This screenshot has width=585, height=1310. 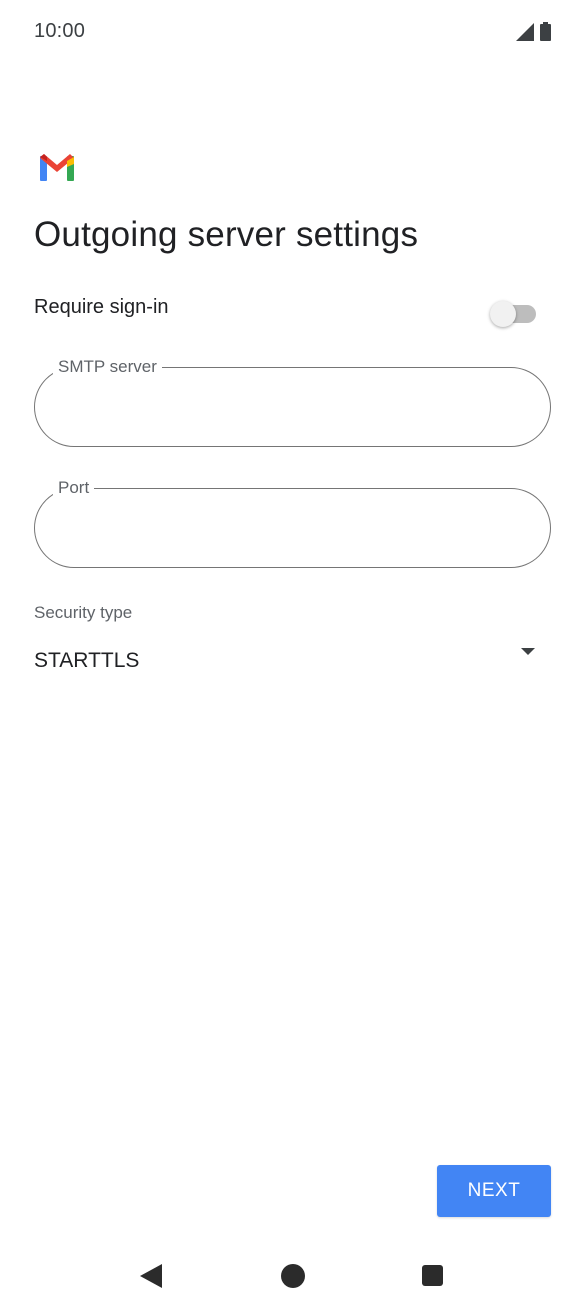 What do you see at coordinates (107, 367) in the screenshot?
I see `smtp-server-label: SMTP server` at bounding box center [107, 367].